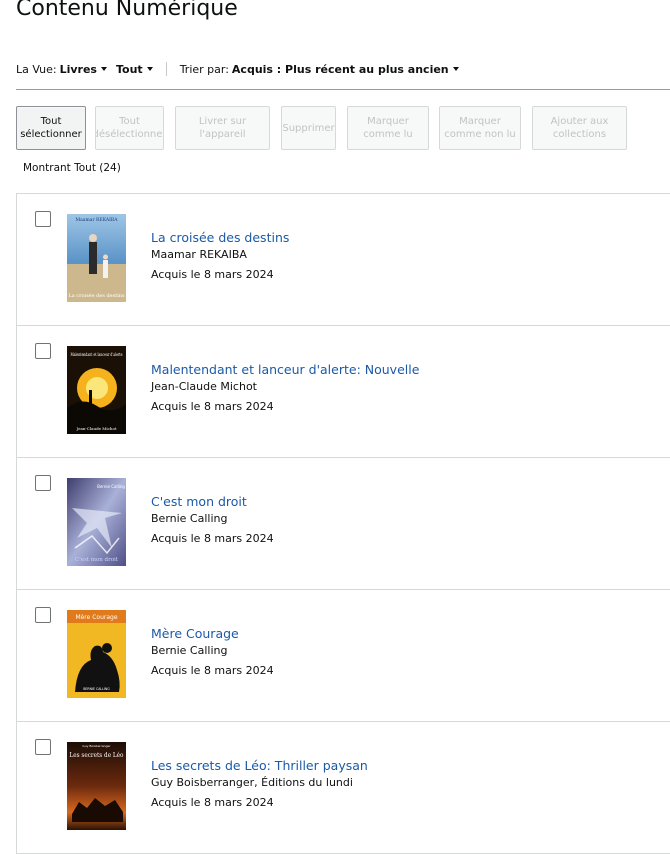 This screenshot has width=670, height=854. I want to click on cover-author-text: Guy Boisberranger, so click(96, 746).